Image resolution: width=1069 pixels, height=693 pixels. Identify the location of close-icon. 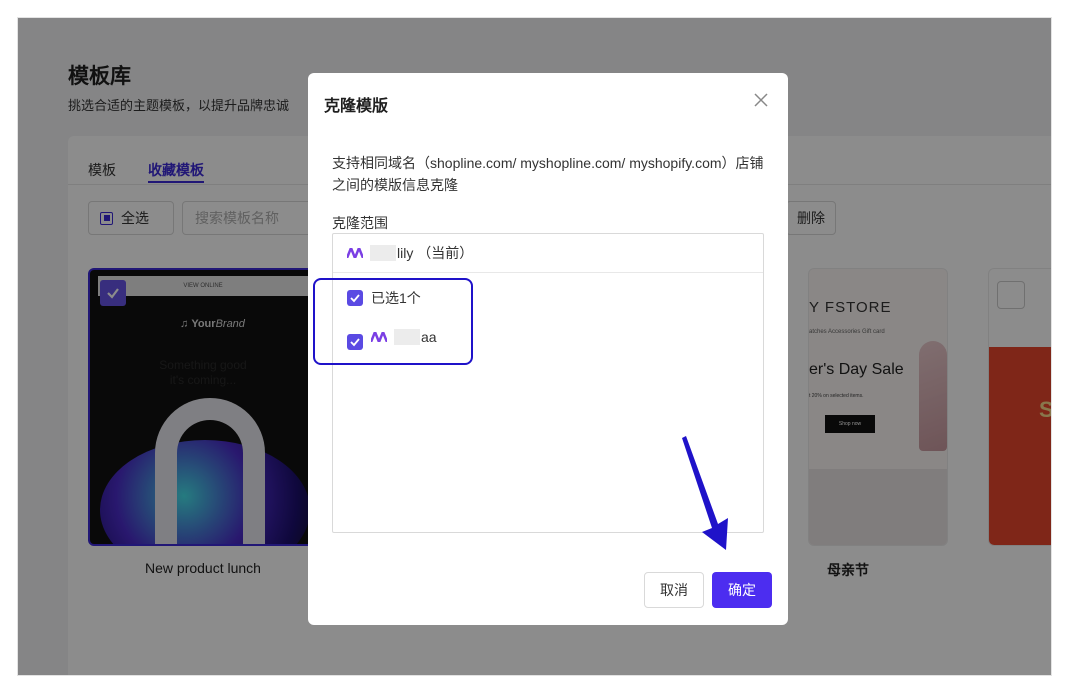
(761, 100).